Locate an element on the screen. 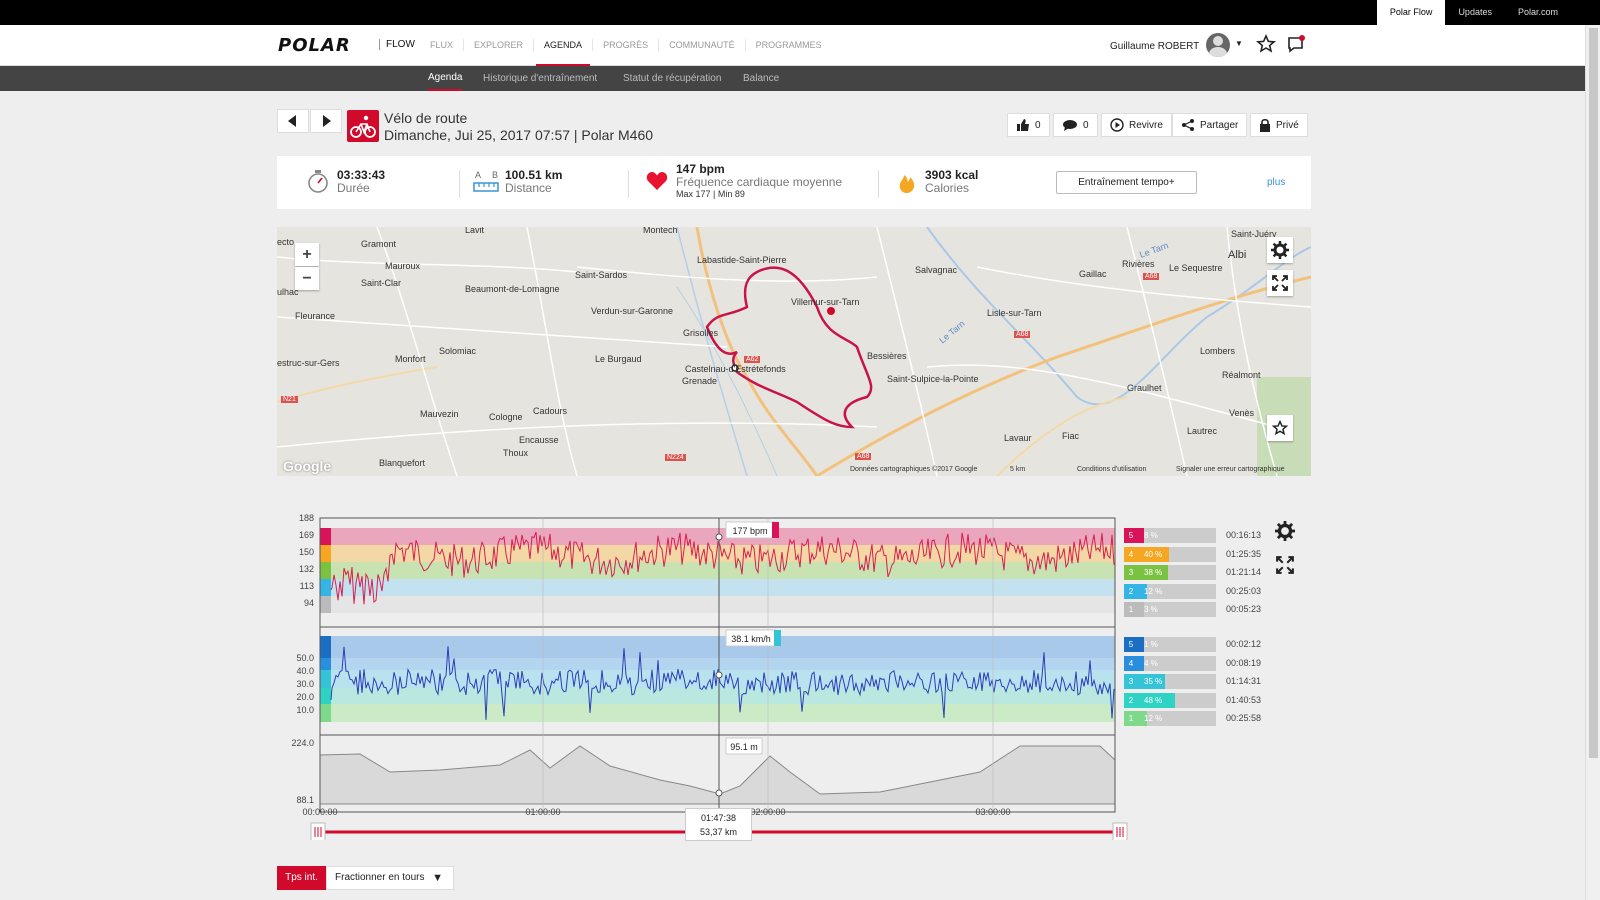 The height and width of the screenshot is (900, 1600). tab-tps-int: Tps int. is located at coordinates (301, 878).